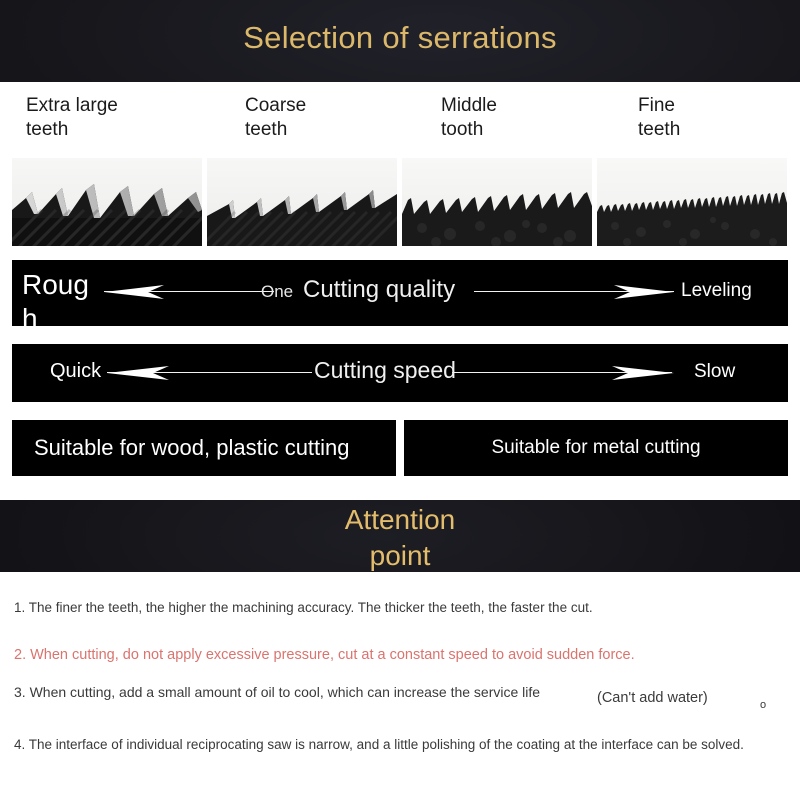 Image resolution: width=800 pixels, height=800 pixels. Describe the element at coordinates (716, 290) in the screenshot. I see `quality-right-label: Leveling` at that location.